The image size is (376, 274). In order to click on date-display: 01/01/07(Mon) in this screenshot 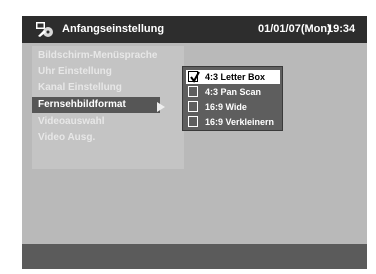, I will do `click(294, 29)`.